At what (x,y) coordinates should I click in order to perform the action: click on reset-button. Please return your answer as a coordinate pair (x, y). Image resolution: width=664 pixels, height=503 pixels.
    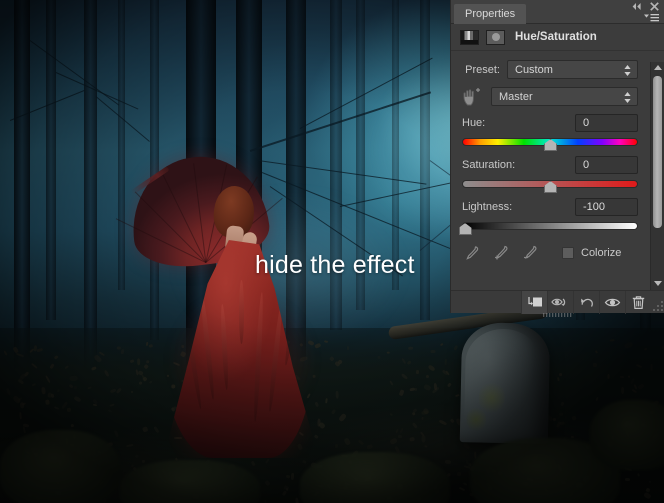
    Looking at the image, I should click on (586, 302).